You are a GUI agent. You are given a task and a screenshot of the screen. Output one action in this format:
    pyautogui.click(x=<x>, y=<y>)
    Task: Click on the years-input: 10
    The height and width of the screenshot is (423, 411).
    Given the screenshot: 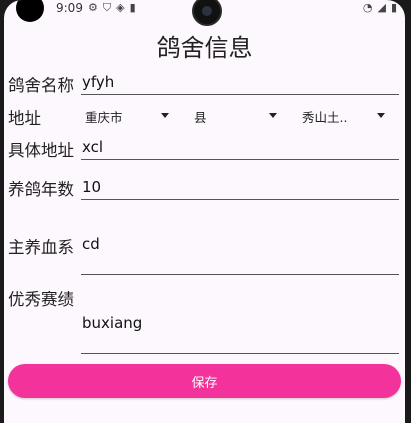 What is the action you would take?
    pyautogui.click(x=240, y=188)
    